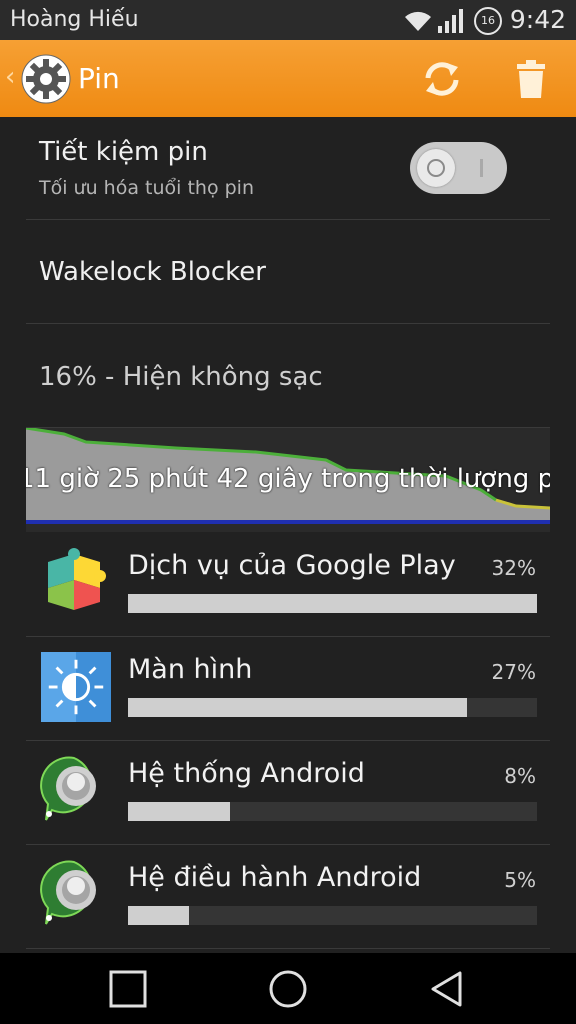 The width and height of the screenshot is (576, 1024). What do you see at coordinates (288, 584) in the screenshot?
I see `app-usage-row: Dịch vụ của Google Play 32%` at bounding box center [288, 584].